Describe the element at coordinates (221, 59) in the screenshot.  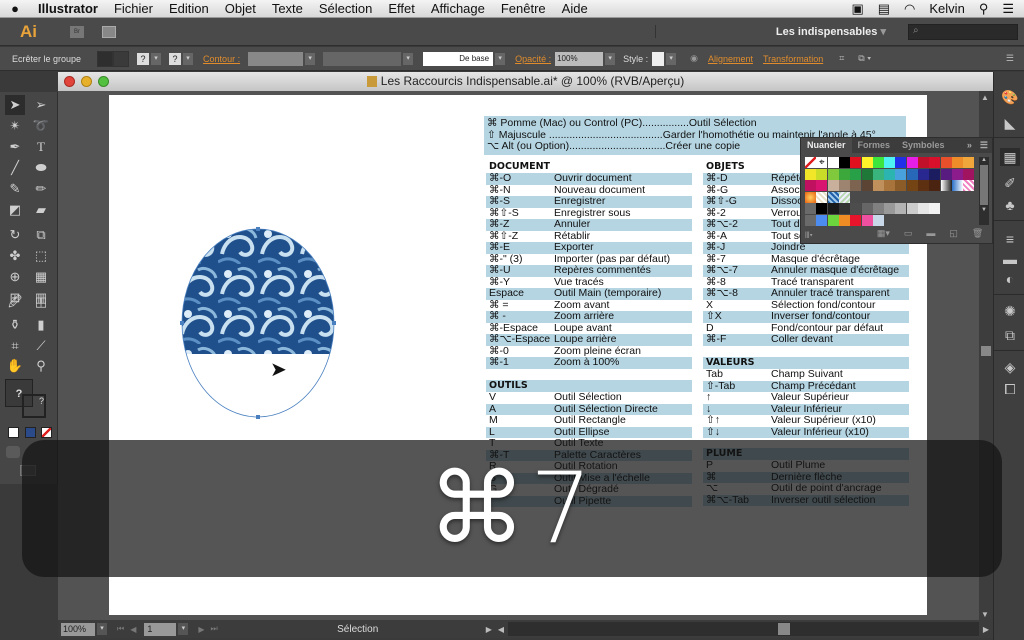
I see `contour-link: Contour :` at that location.